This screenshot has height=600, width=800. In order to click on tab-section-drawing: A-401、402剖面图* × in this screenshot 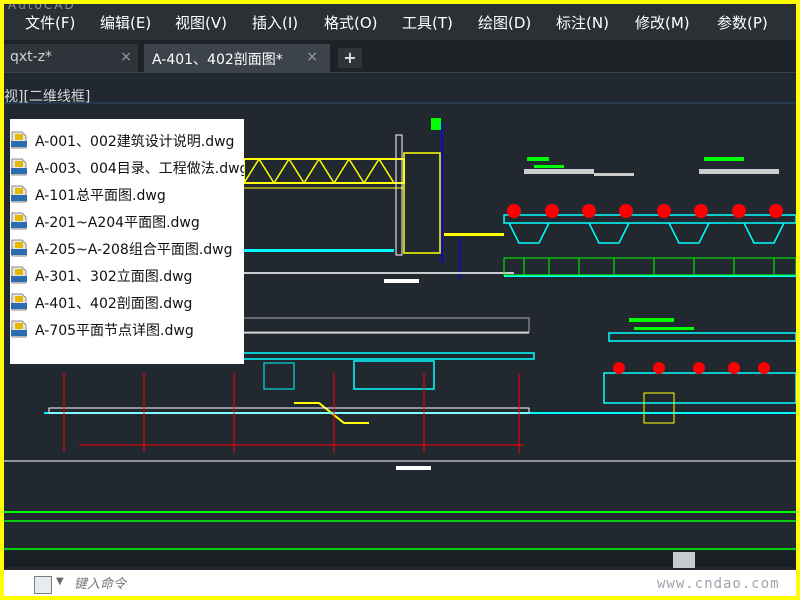, I will do `click(237, 58)`.